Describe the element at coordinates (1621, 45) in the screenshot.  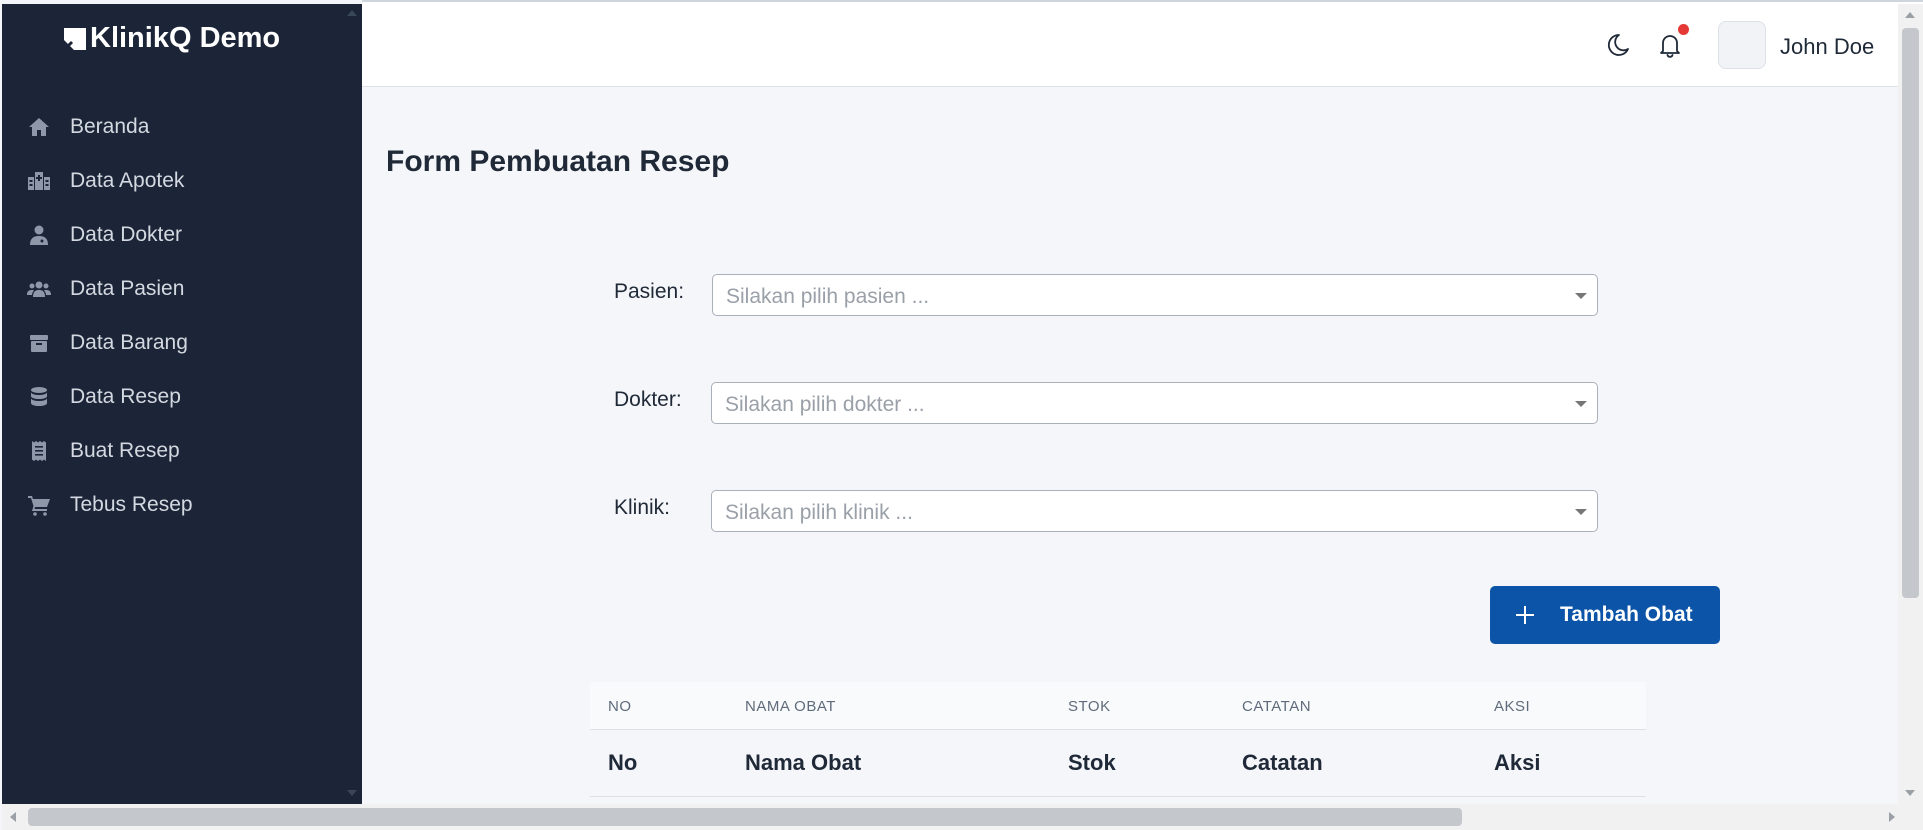
I see `moon-icon` at that location.